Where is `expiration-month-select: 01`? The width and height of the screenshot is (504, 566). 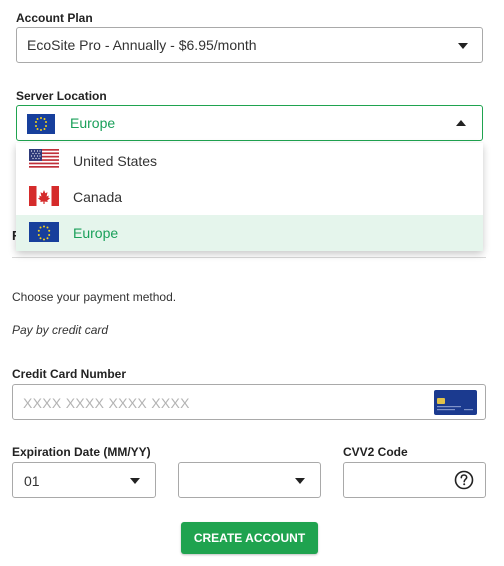 expiration-month-select: 01 is located at coordinates (84, 480).